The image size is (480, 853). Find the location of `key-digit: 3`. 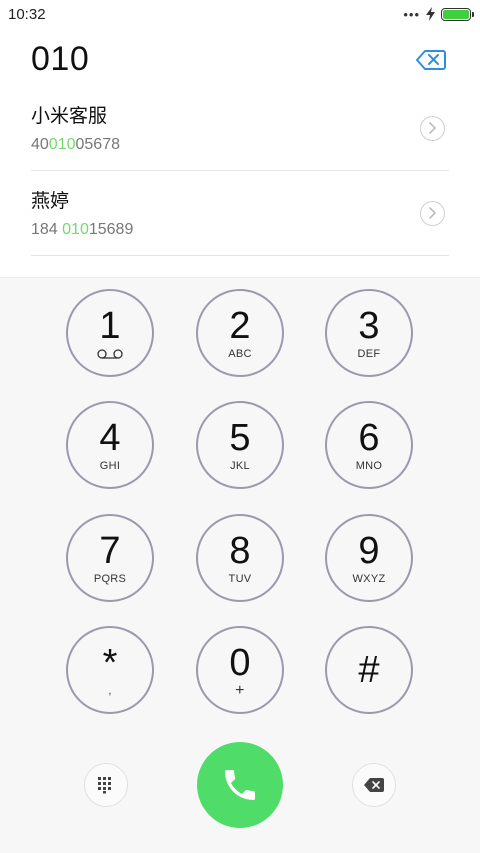

key-digit: 3 is located at coordinates (369, 325).